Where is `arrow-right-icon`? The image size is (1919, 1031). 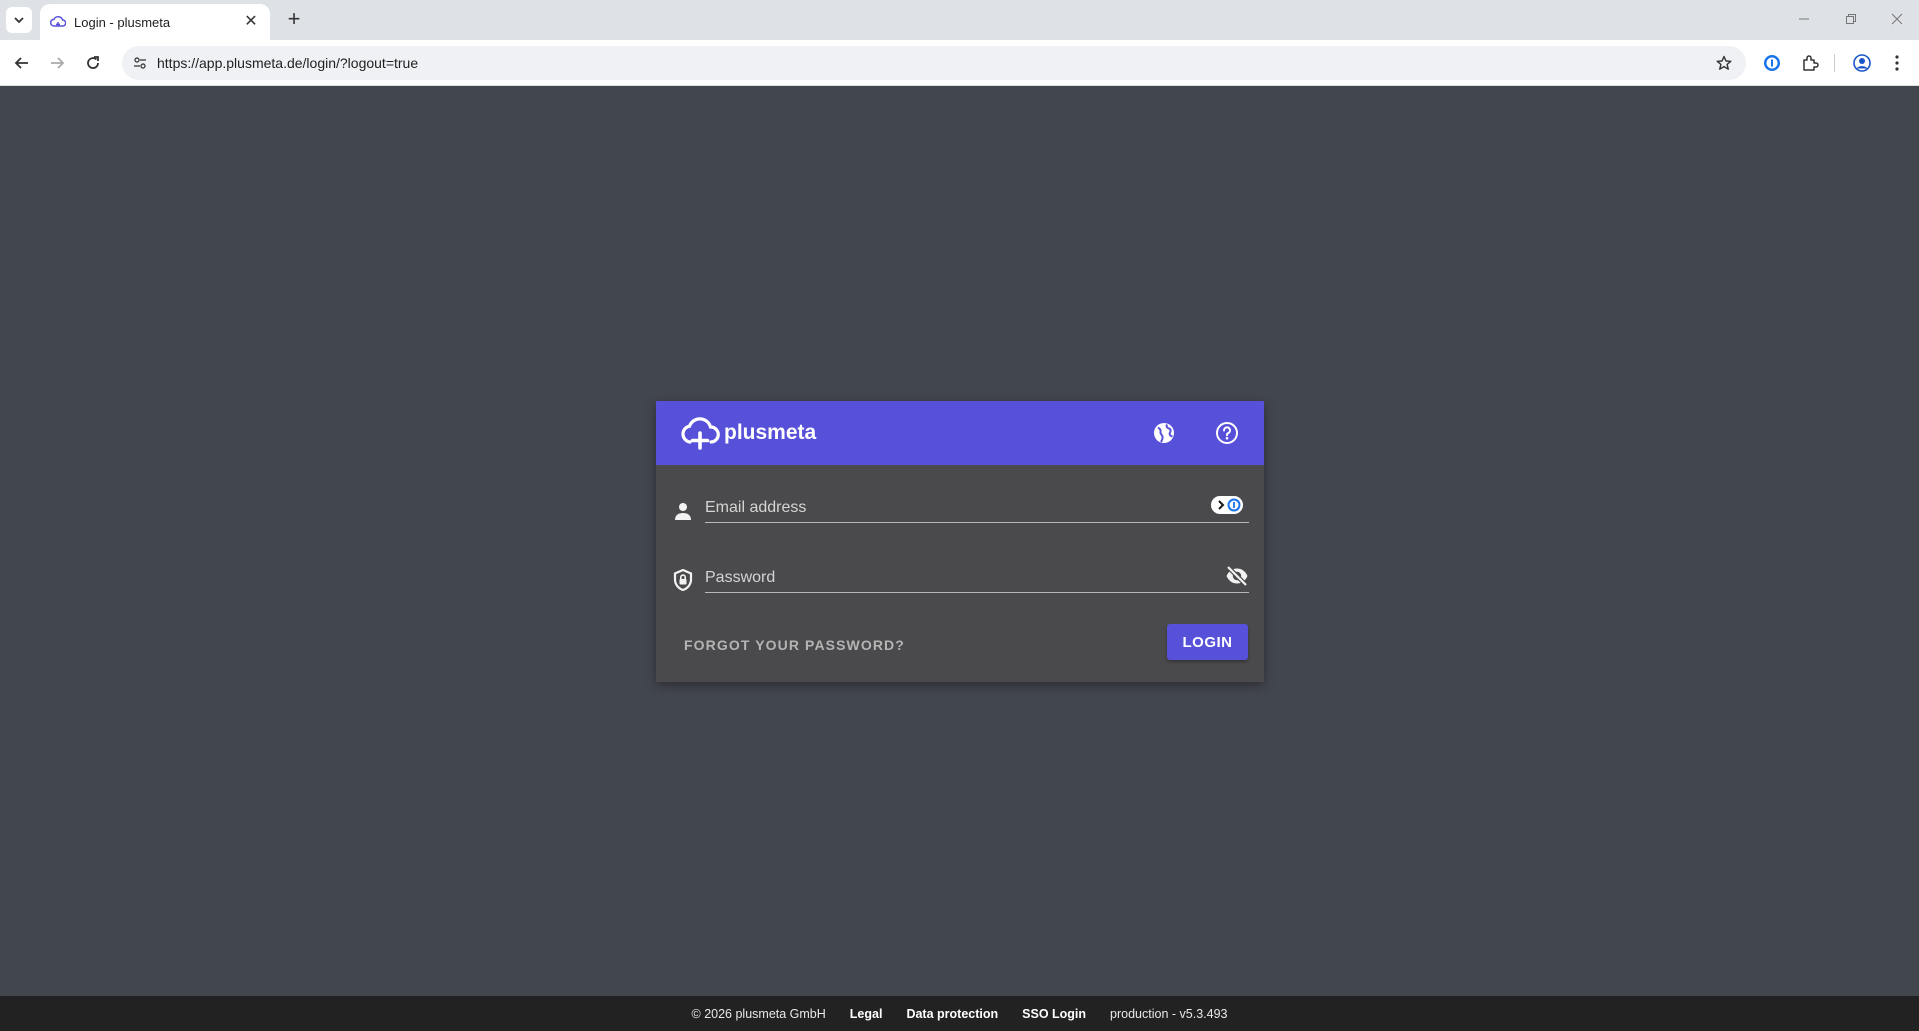
arrow-right-icon is located at coordinates (58, 63).